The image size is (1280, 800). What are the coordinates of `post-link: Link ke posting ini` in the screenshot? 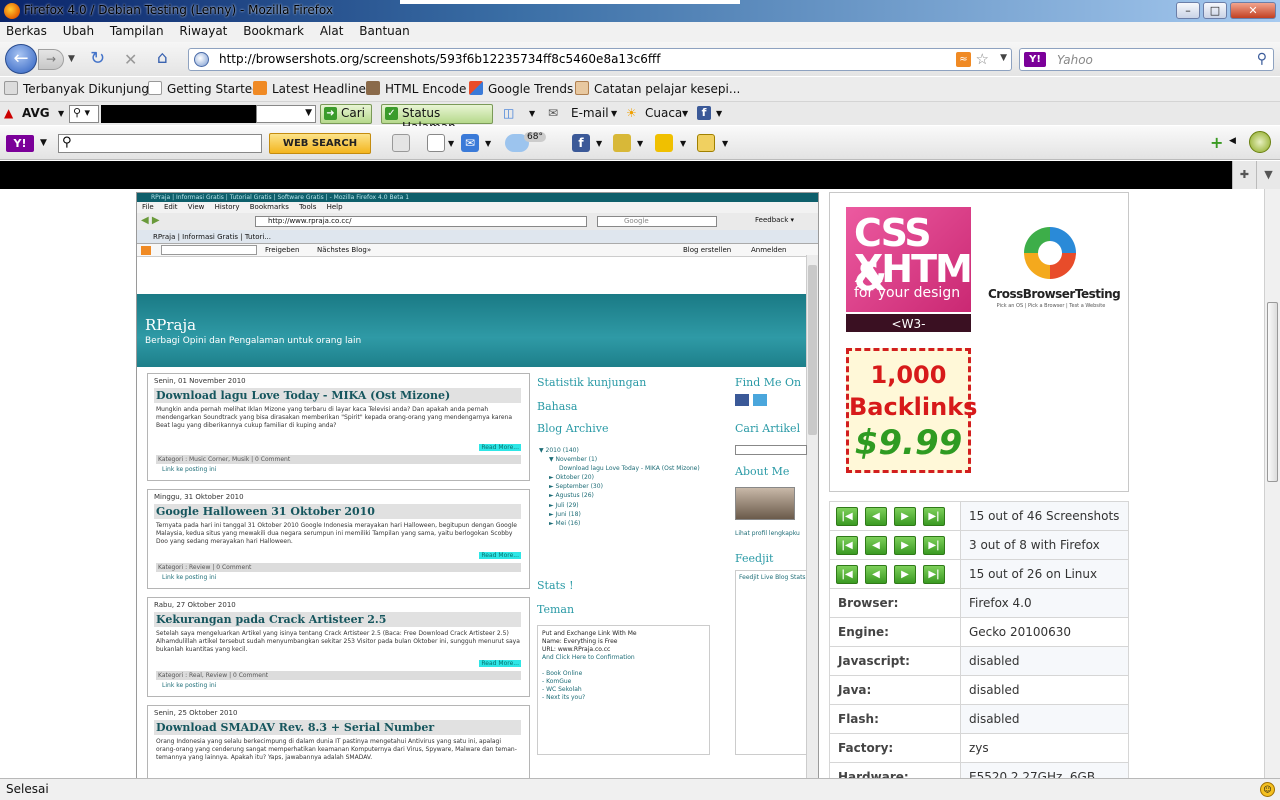 It's located at (189, 469).